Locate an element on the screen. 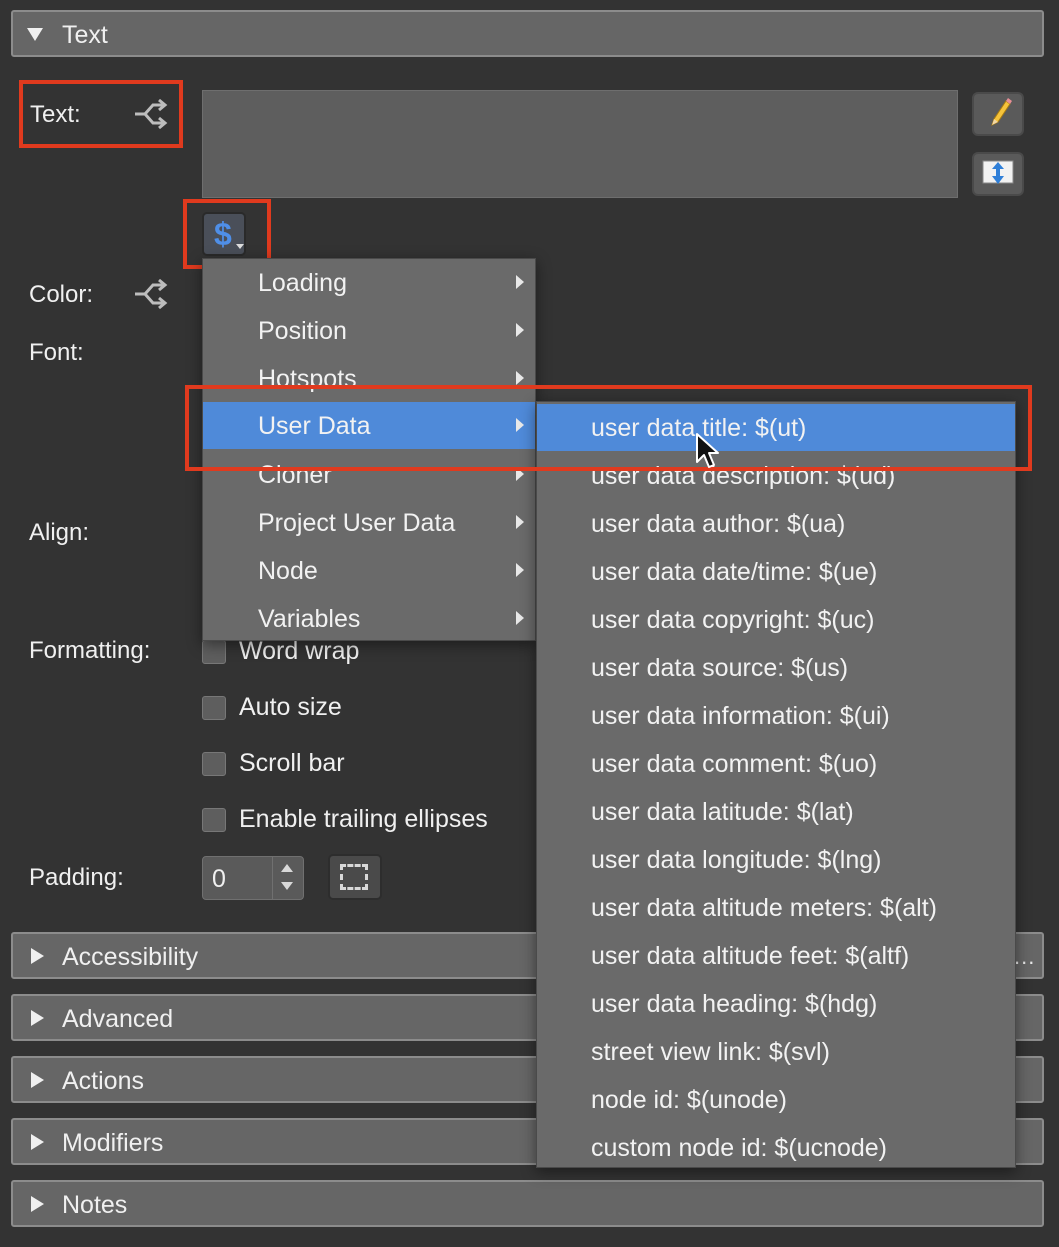 This screenshot has width=1059, height=1247. submenu-item-us: user data source: $(us) is located at coordinates (776, 667).